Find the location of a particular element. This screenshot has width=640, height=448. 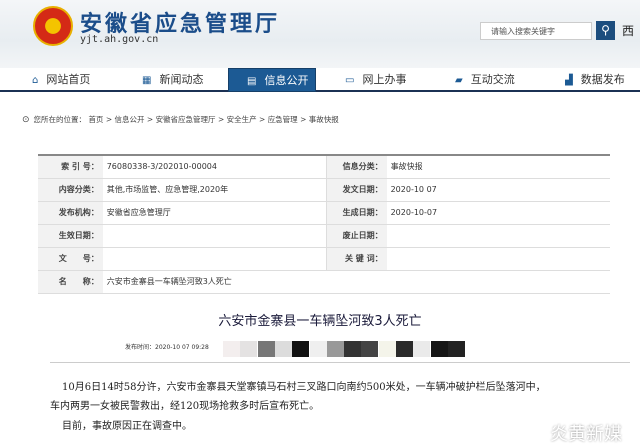

field-label: 文 号： is located at coordinates (70, 259).